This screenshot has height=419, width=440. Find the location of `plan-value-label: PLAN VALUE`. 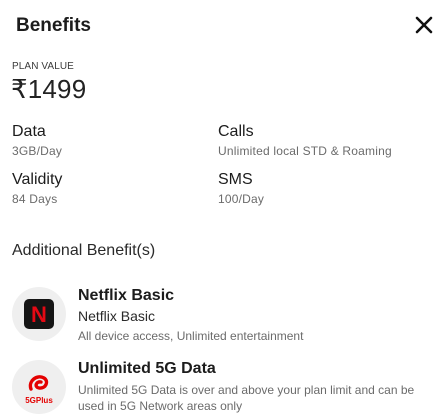

plan-value-label: PLAN VALUE is located at coordinates (43, 66).